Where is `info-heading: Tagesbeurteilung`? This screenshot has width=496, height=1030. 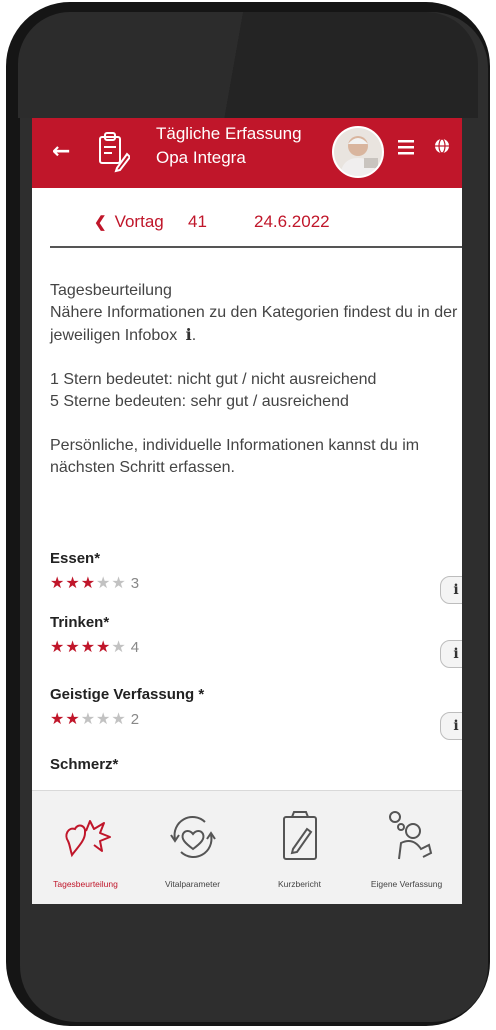
info-heading: Tagesbeurteilung is located at coordinates (111, 290).